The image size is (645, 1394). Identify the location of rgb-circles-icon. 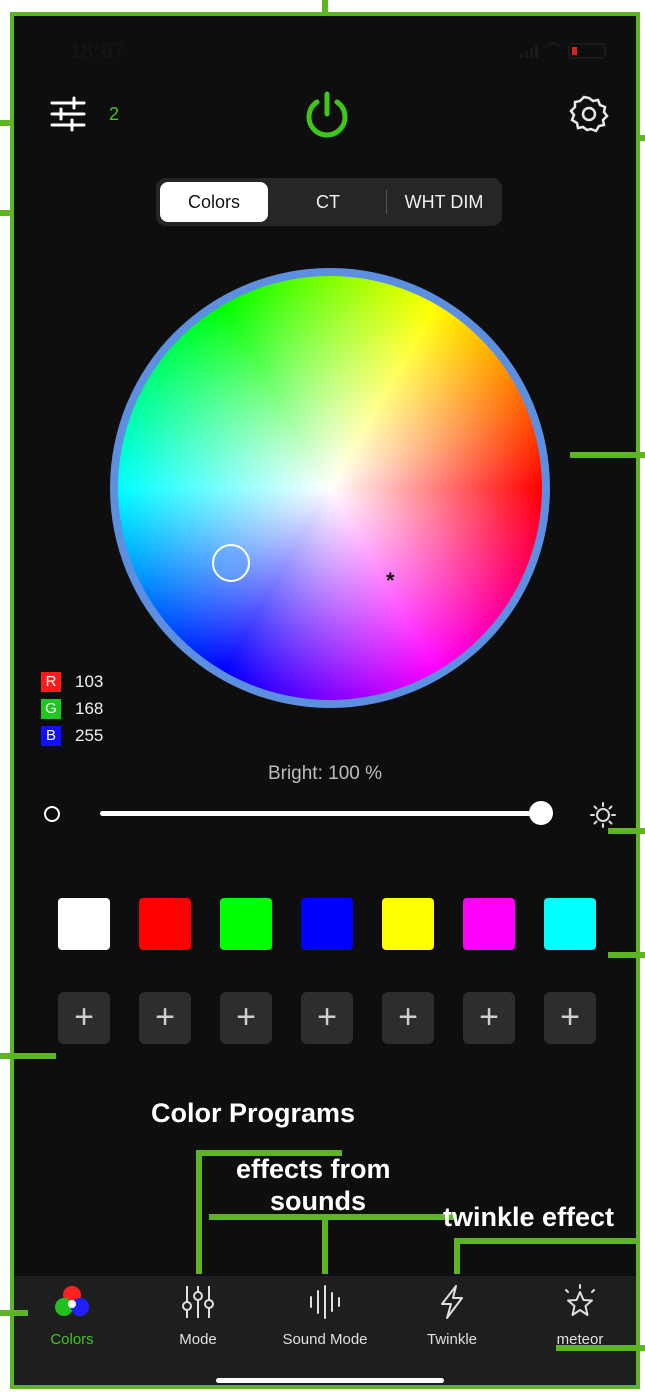
(72, 1301).